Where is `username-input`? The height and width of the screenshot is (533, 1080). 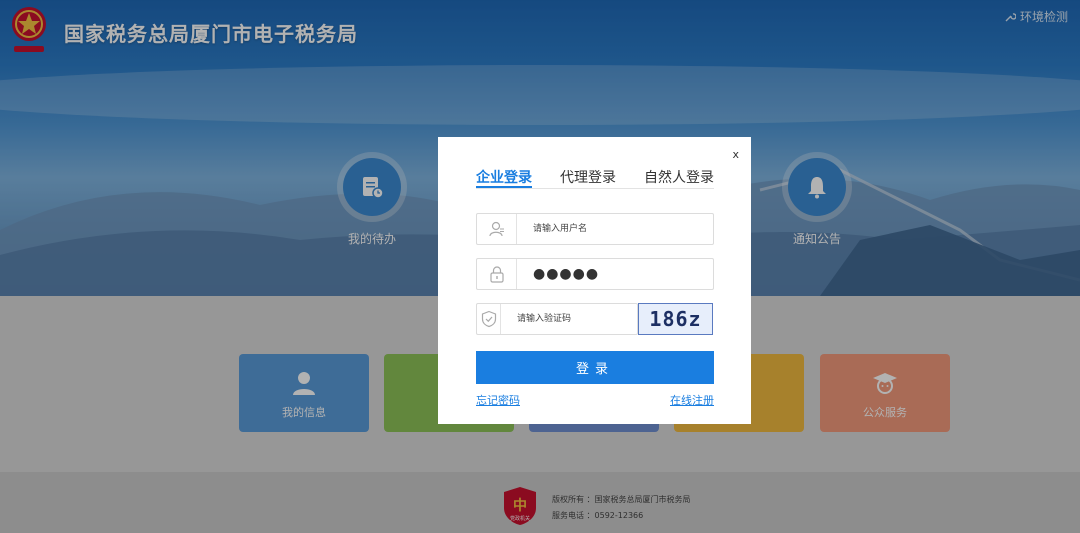
username-input is located at coordinates (607, 229).